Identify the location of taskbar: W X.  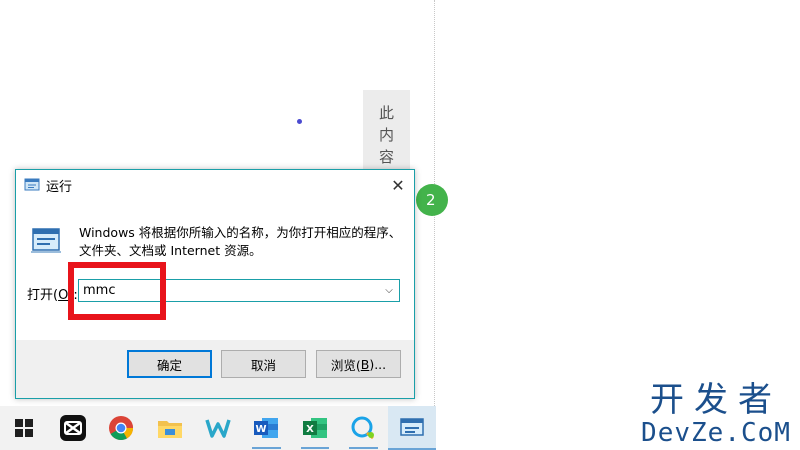
(218, 428).